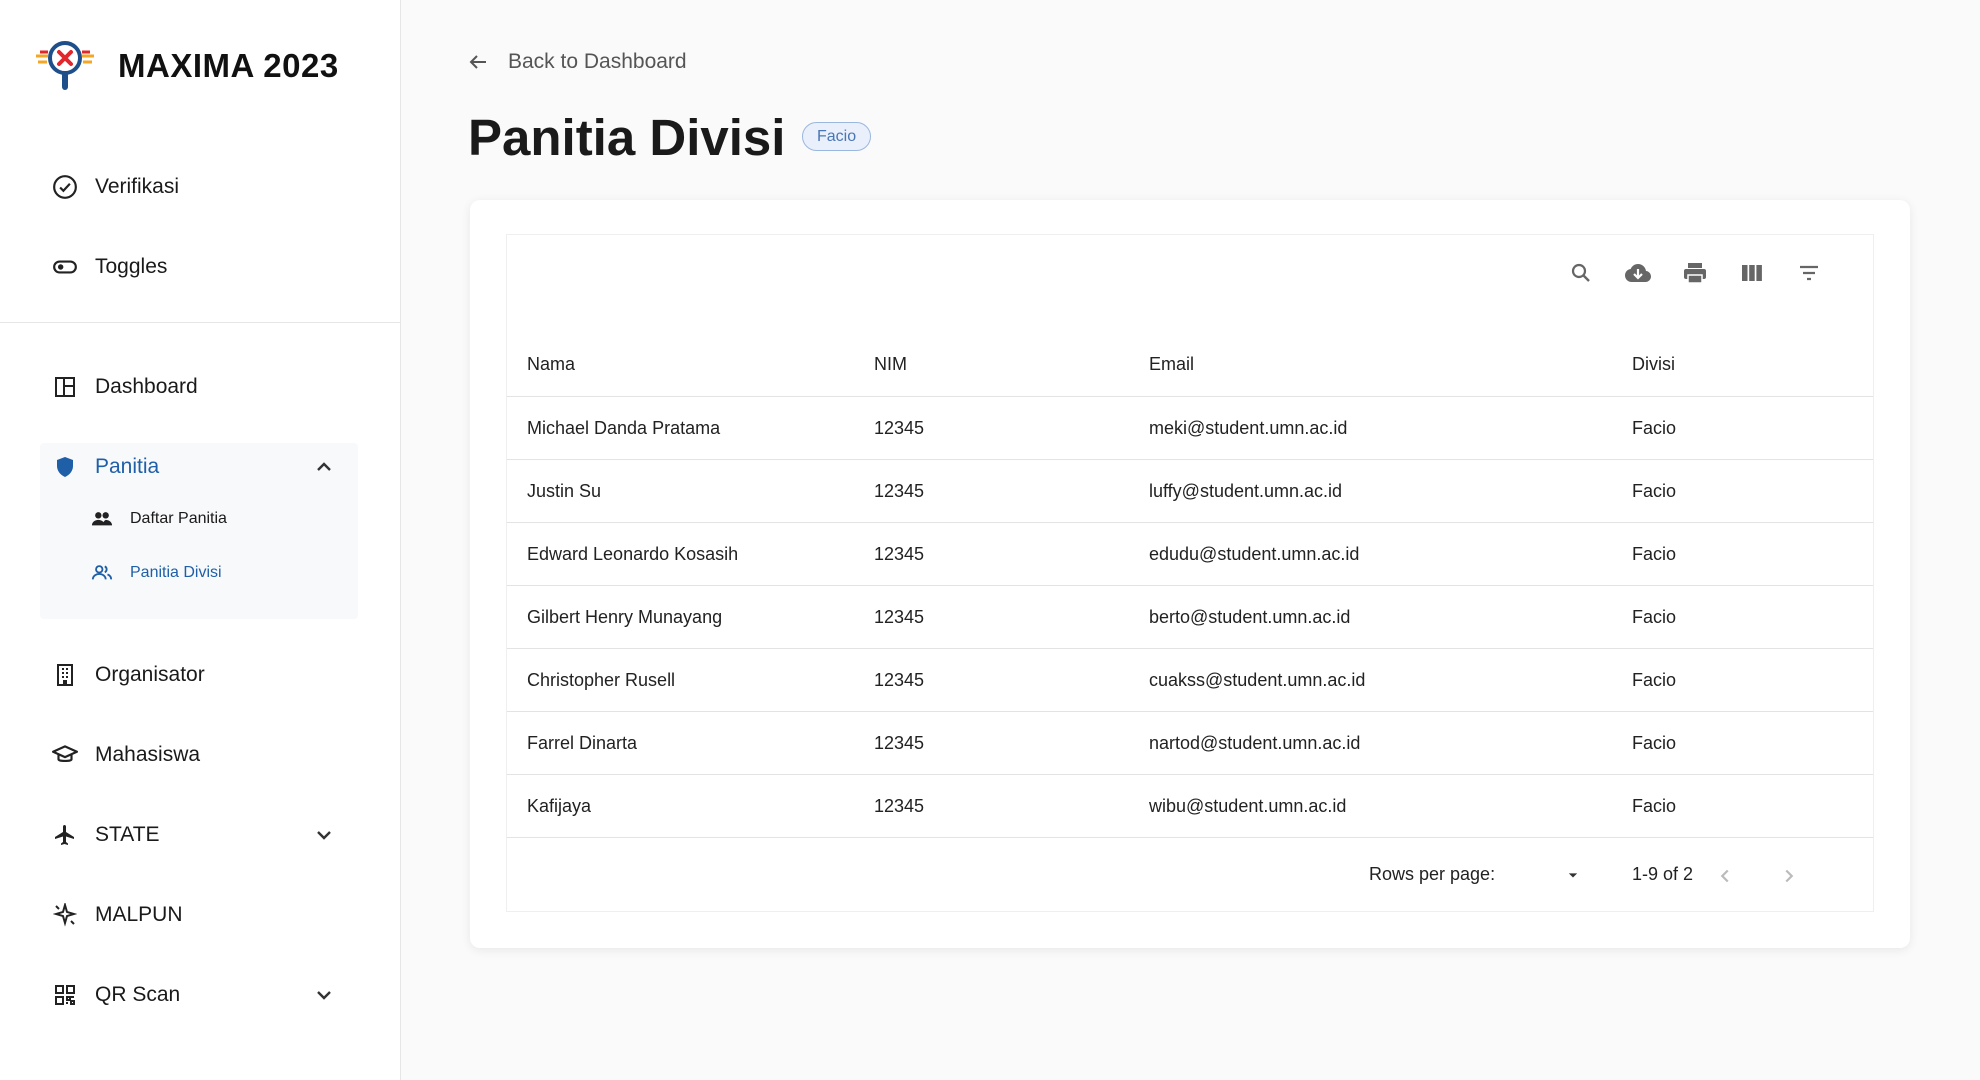 Image resolution: width=1980 pixels, height=1080 pixels. I want to click on table-toolbar, so click(1694, 273).